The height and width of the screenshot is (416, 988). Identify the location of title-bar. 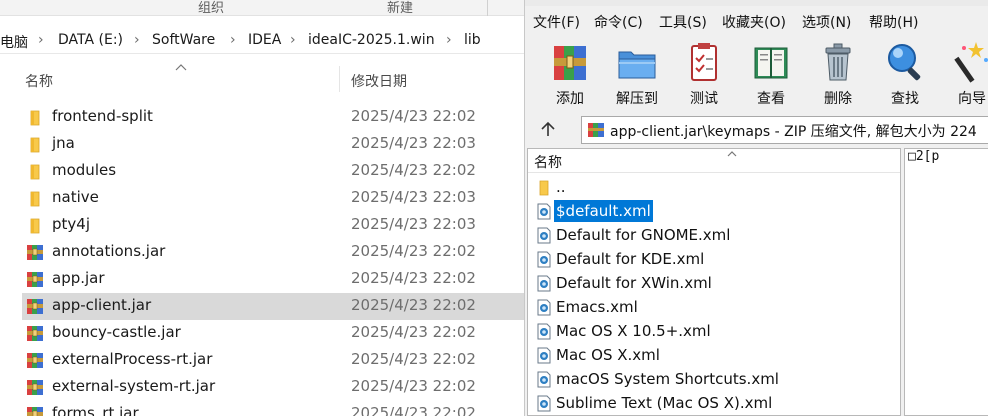
(756, 3).